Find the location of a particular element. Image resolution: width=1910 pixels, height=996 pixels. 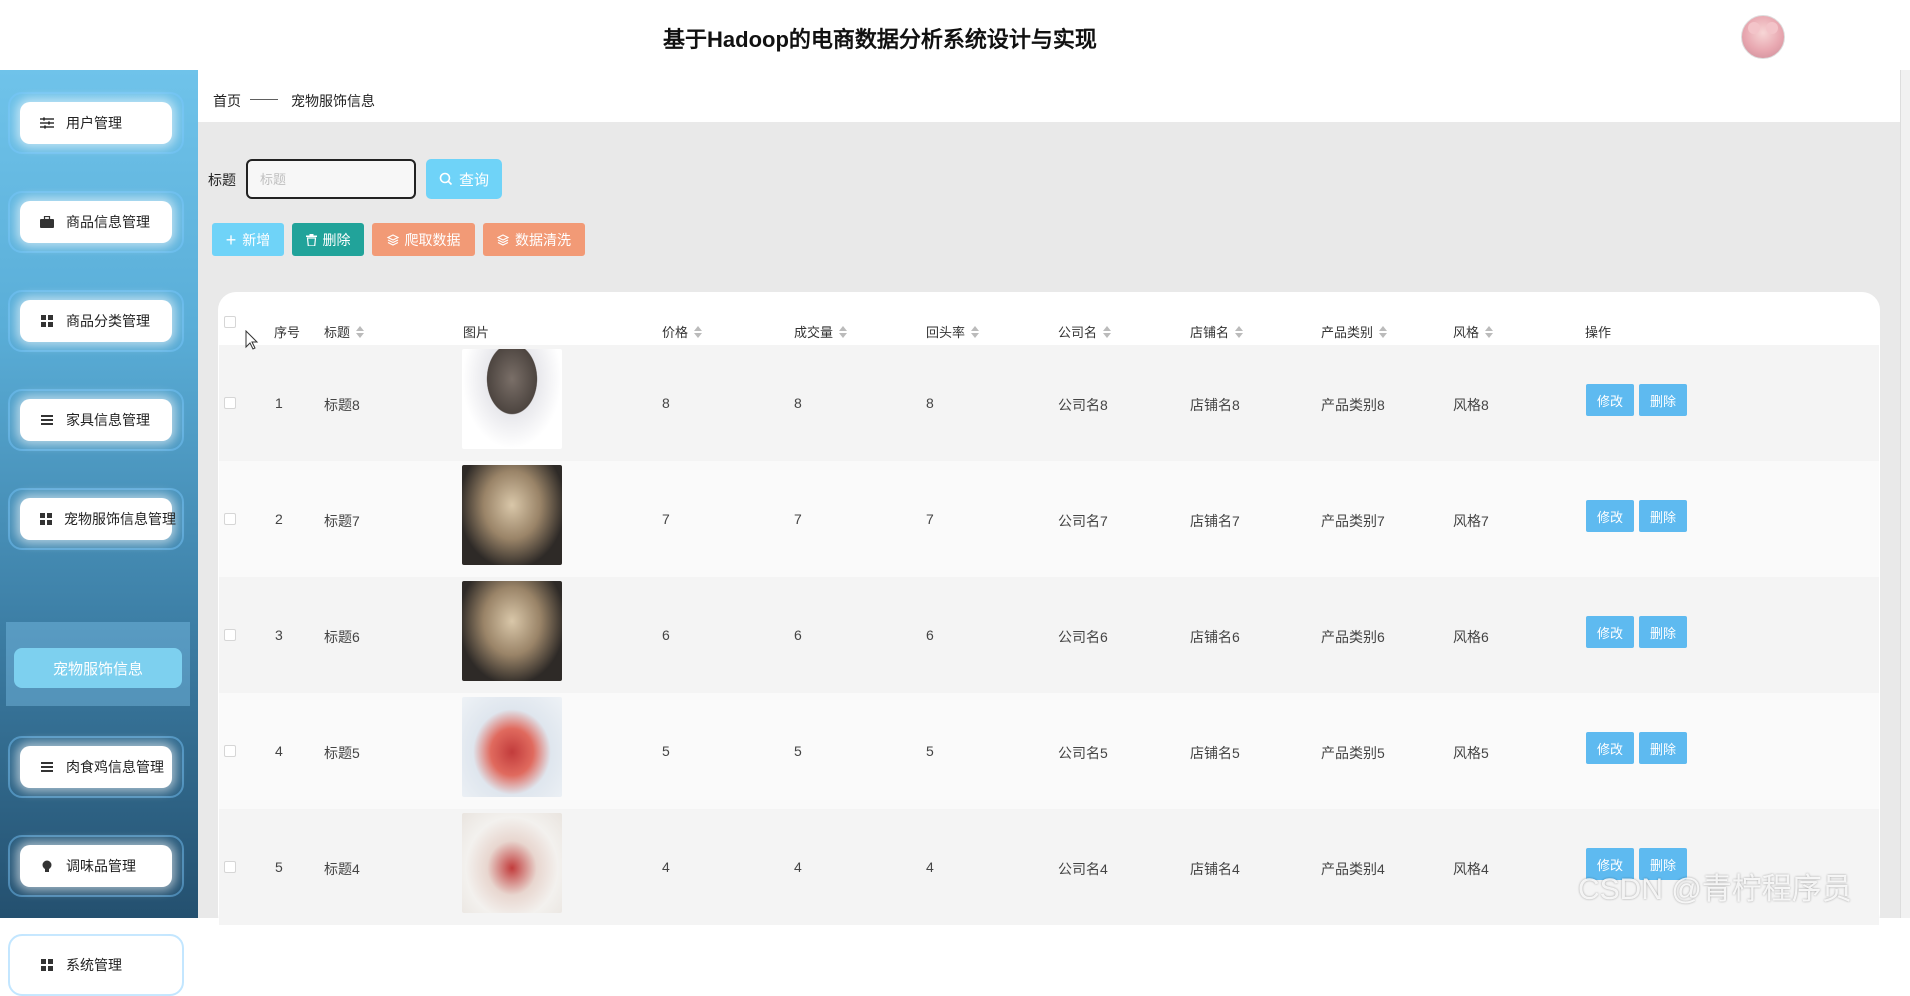

cell-shop: 店铺名5 is located at coordinates (1215, 753).